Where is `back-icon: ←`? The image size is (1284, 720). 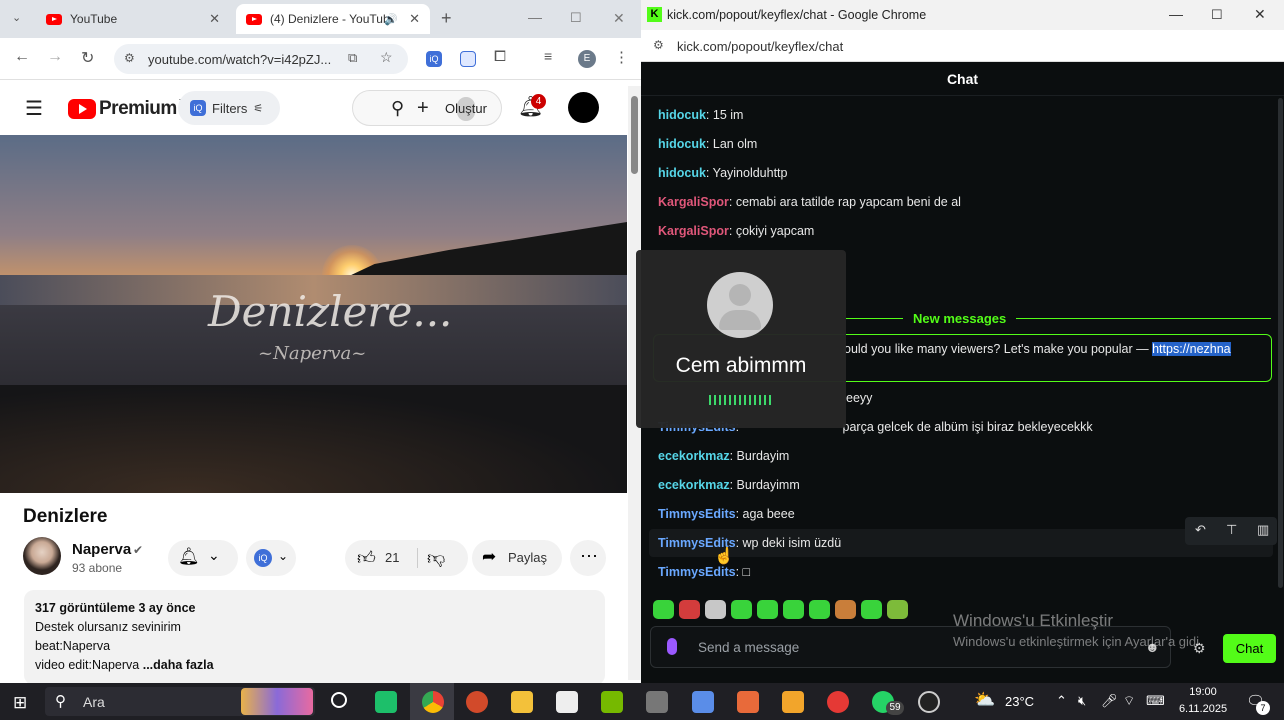
back-icon: ← is located at coordinates (22, 57).